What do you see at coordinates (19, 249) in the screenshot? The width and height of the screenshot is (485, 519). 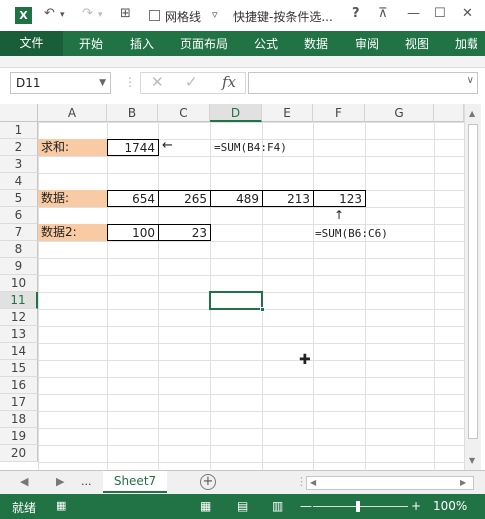 I see `row-header-8: 8` at bounding box center [19, 249].